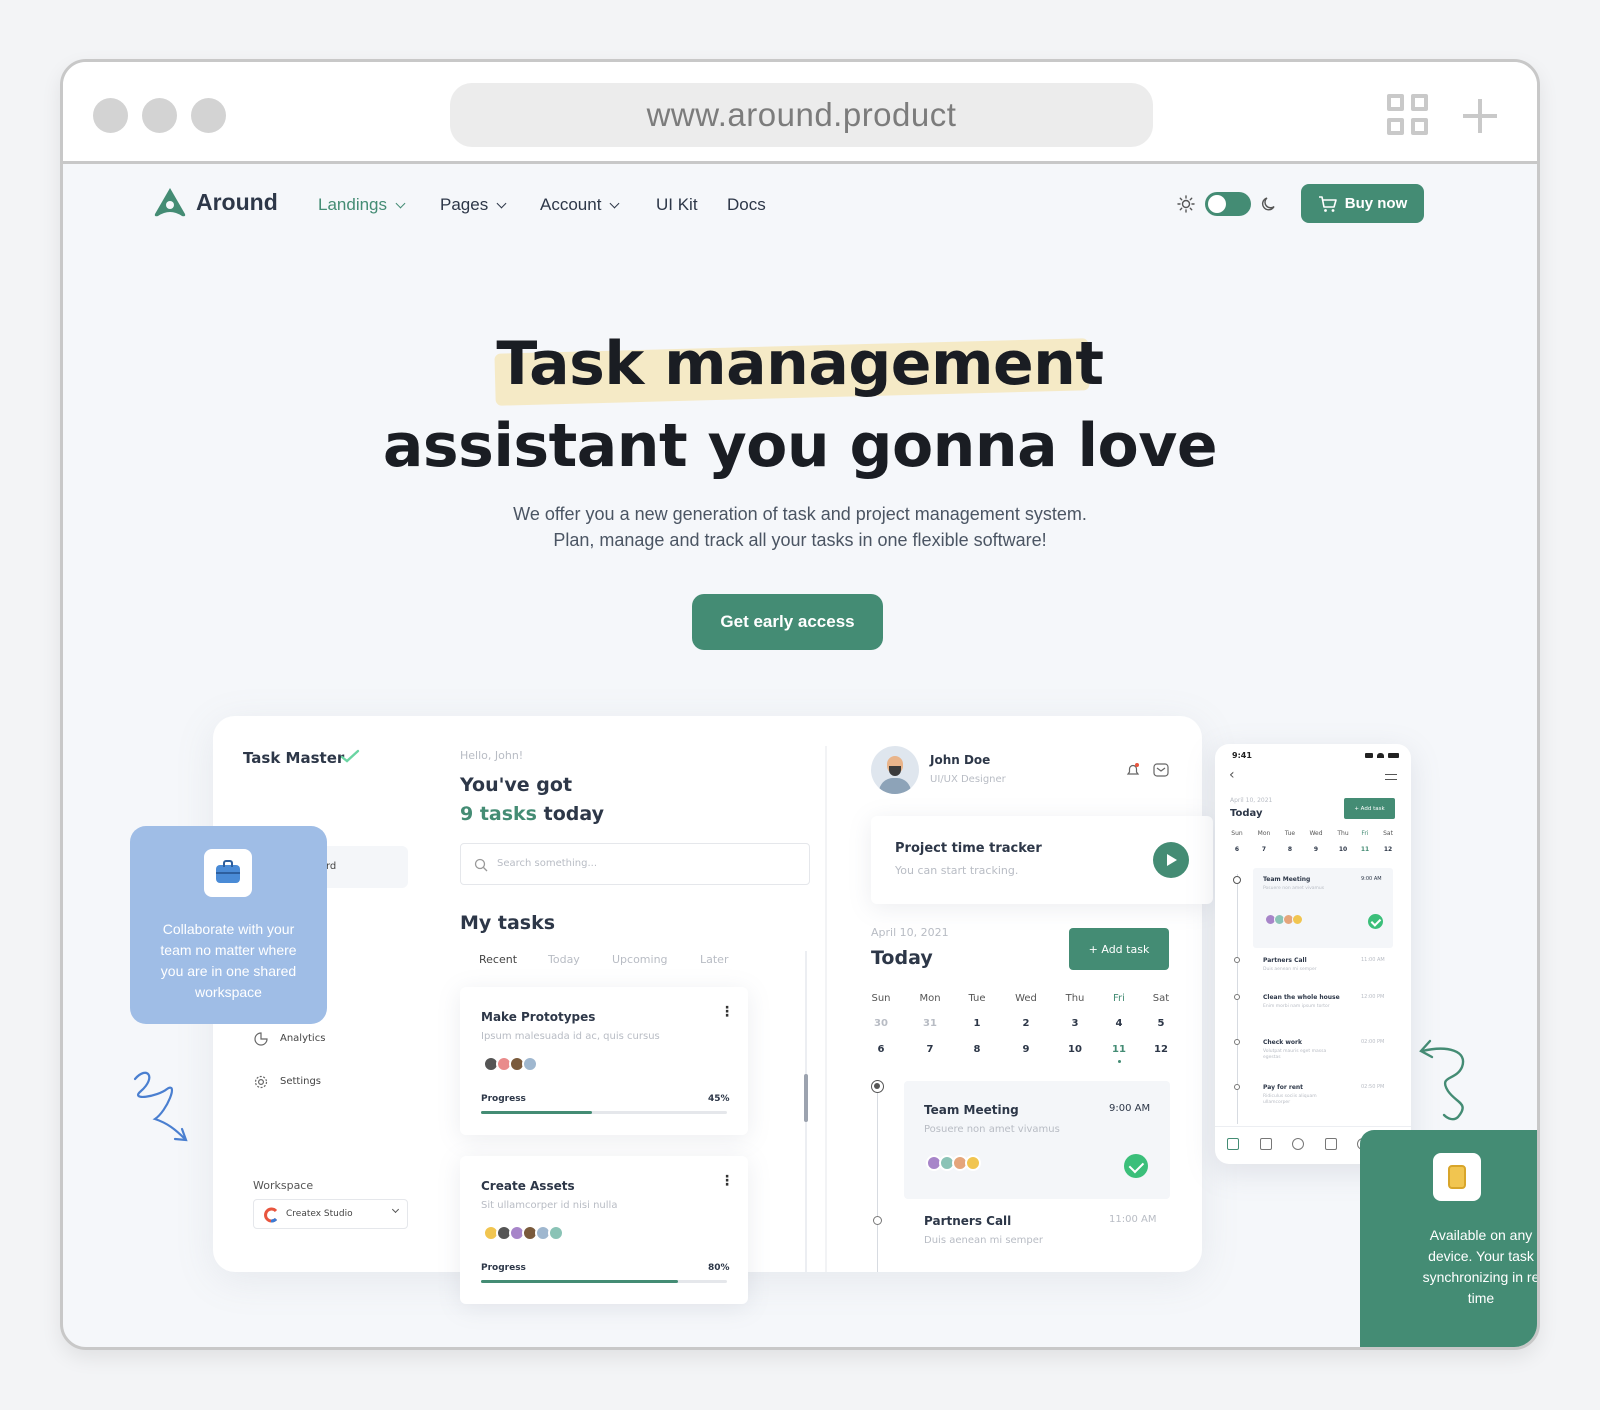  Describe the element at coordinates (1264, 849) in the screenshot. I see `phone-calendar-day: 7` at that location.